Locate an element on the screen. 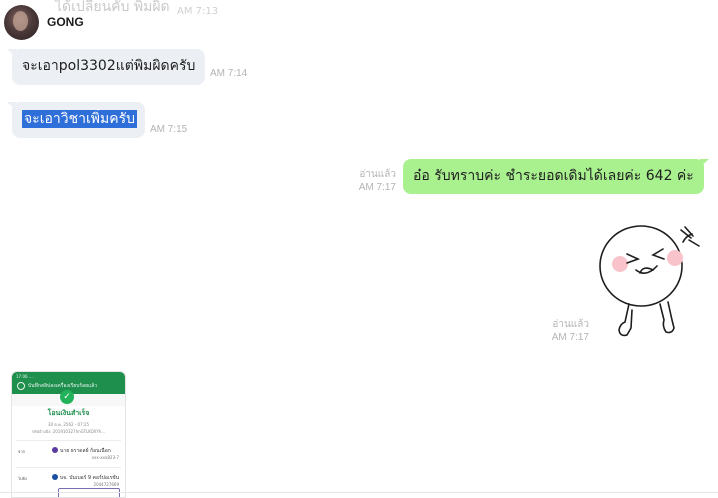 The width and height of the screenshot is (718, 498). to-name: บจ. บัมเบอร์ 9 คอร์ปอเรชั่น is located at coordinates (90, 478).